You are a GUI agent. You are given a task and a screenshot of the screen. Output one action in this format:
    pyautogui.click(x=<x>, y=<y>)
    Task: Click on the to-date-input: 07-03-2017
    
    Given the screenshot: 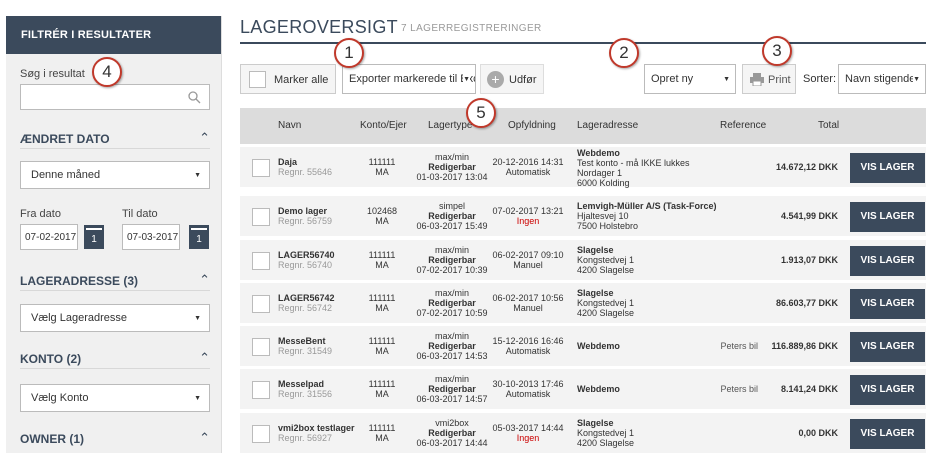 What is the action you would take?
    pyautogui.click(x=151, y=237)
    